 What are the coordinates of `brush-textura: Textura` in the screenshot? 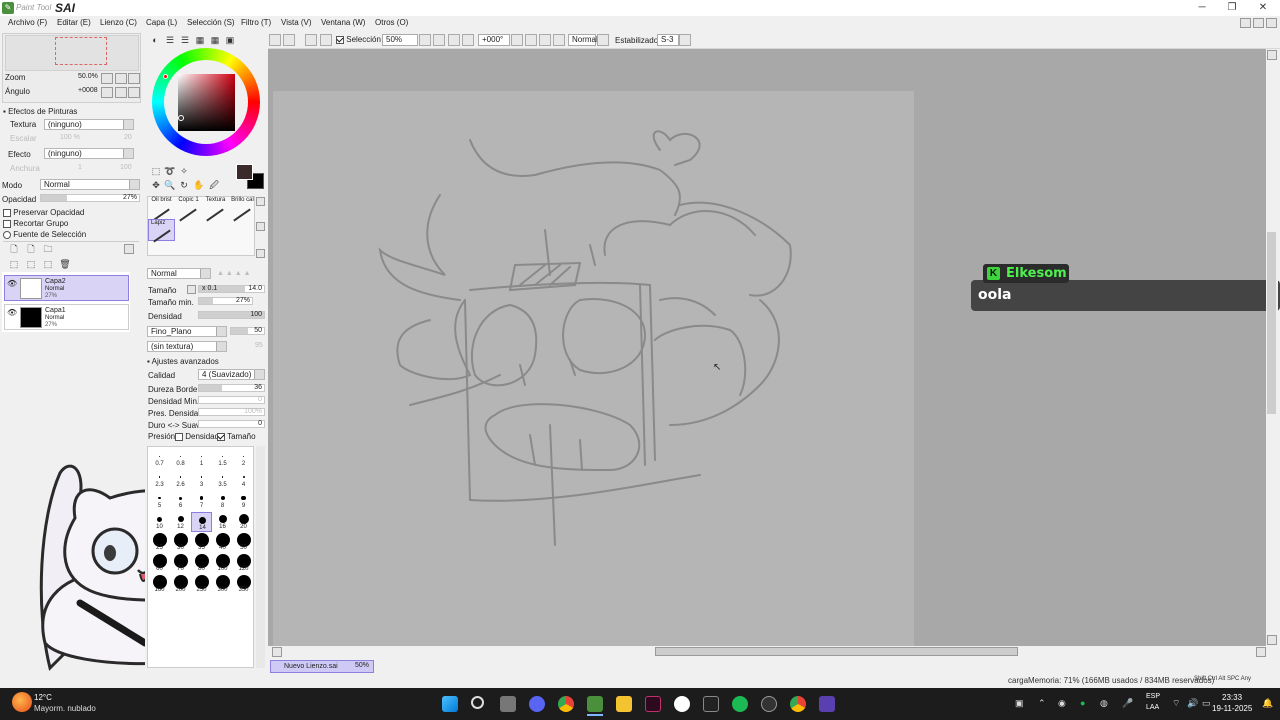 It's located at (215, 209).